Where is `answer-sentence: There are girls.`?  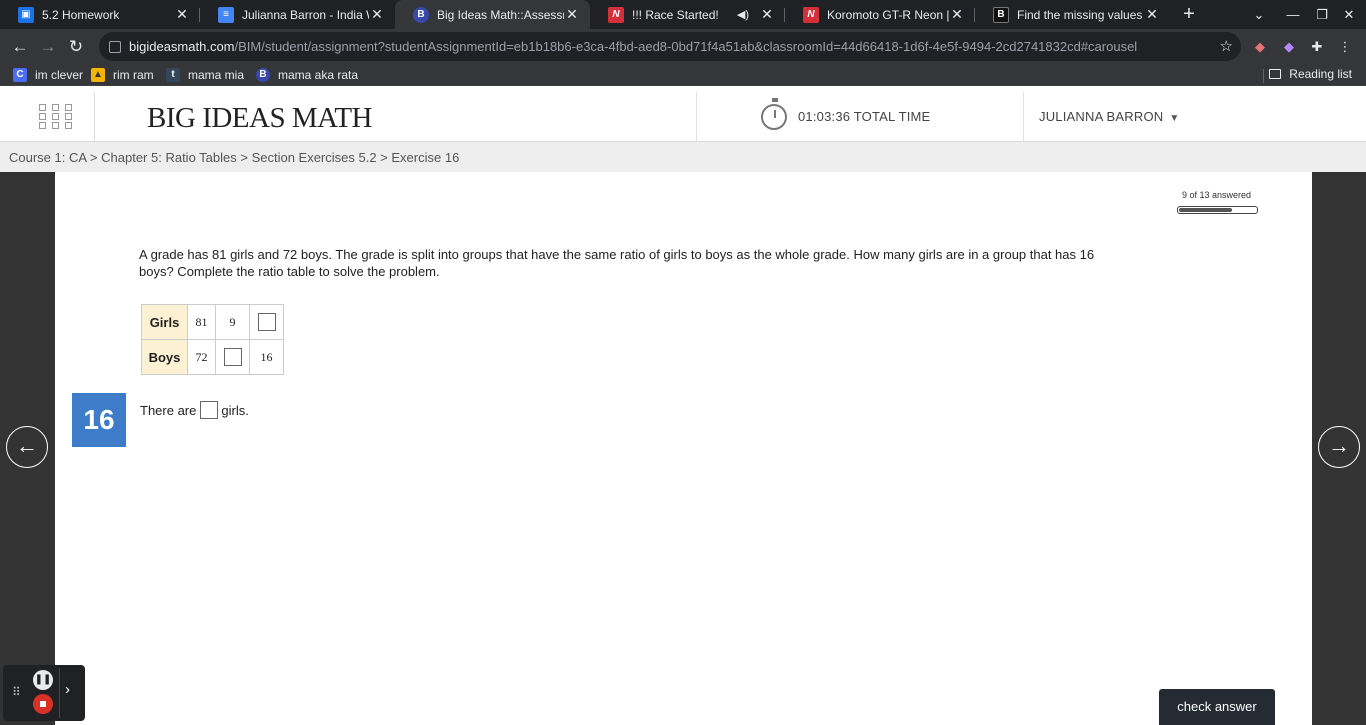
answer-sentence: There are girls. is located at coordinates (194, 410).